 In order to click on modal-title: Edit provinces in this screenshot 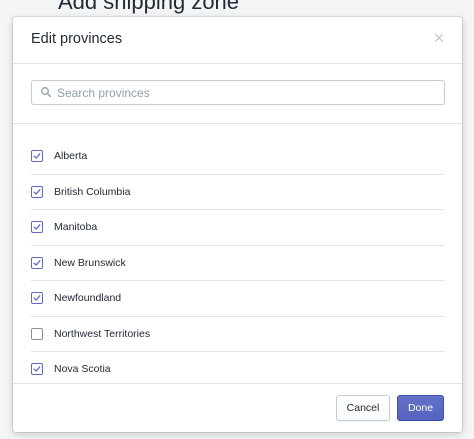, I will do `click(77, 39)`.